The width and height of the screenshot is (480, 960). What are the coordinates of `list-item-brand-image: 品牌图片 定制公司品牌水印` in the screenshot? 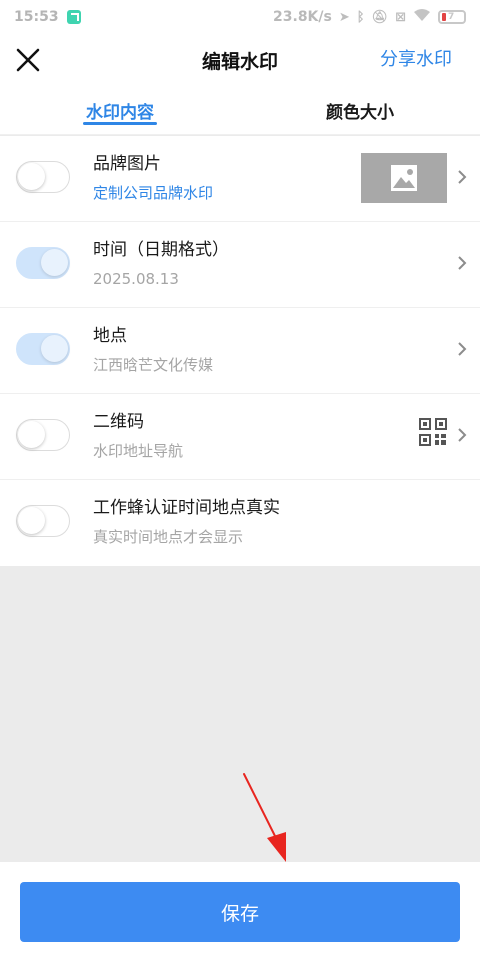 It's located at (240, 179).